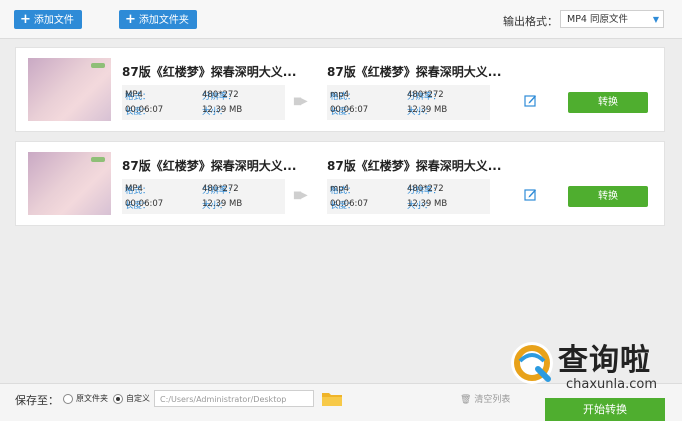 Image resolution: width=682 pixels, height=421 pixels. What do you see at coordinates (341, 19) in the screenshot?
I see `toolbar: + 添加文件 + 添加文件夹 输出格式： MP4 同原文件 ▼` at bounding box center [341, 19].